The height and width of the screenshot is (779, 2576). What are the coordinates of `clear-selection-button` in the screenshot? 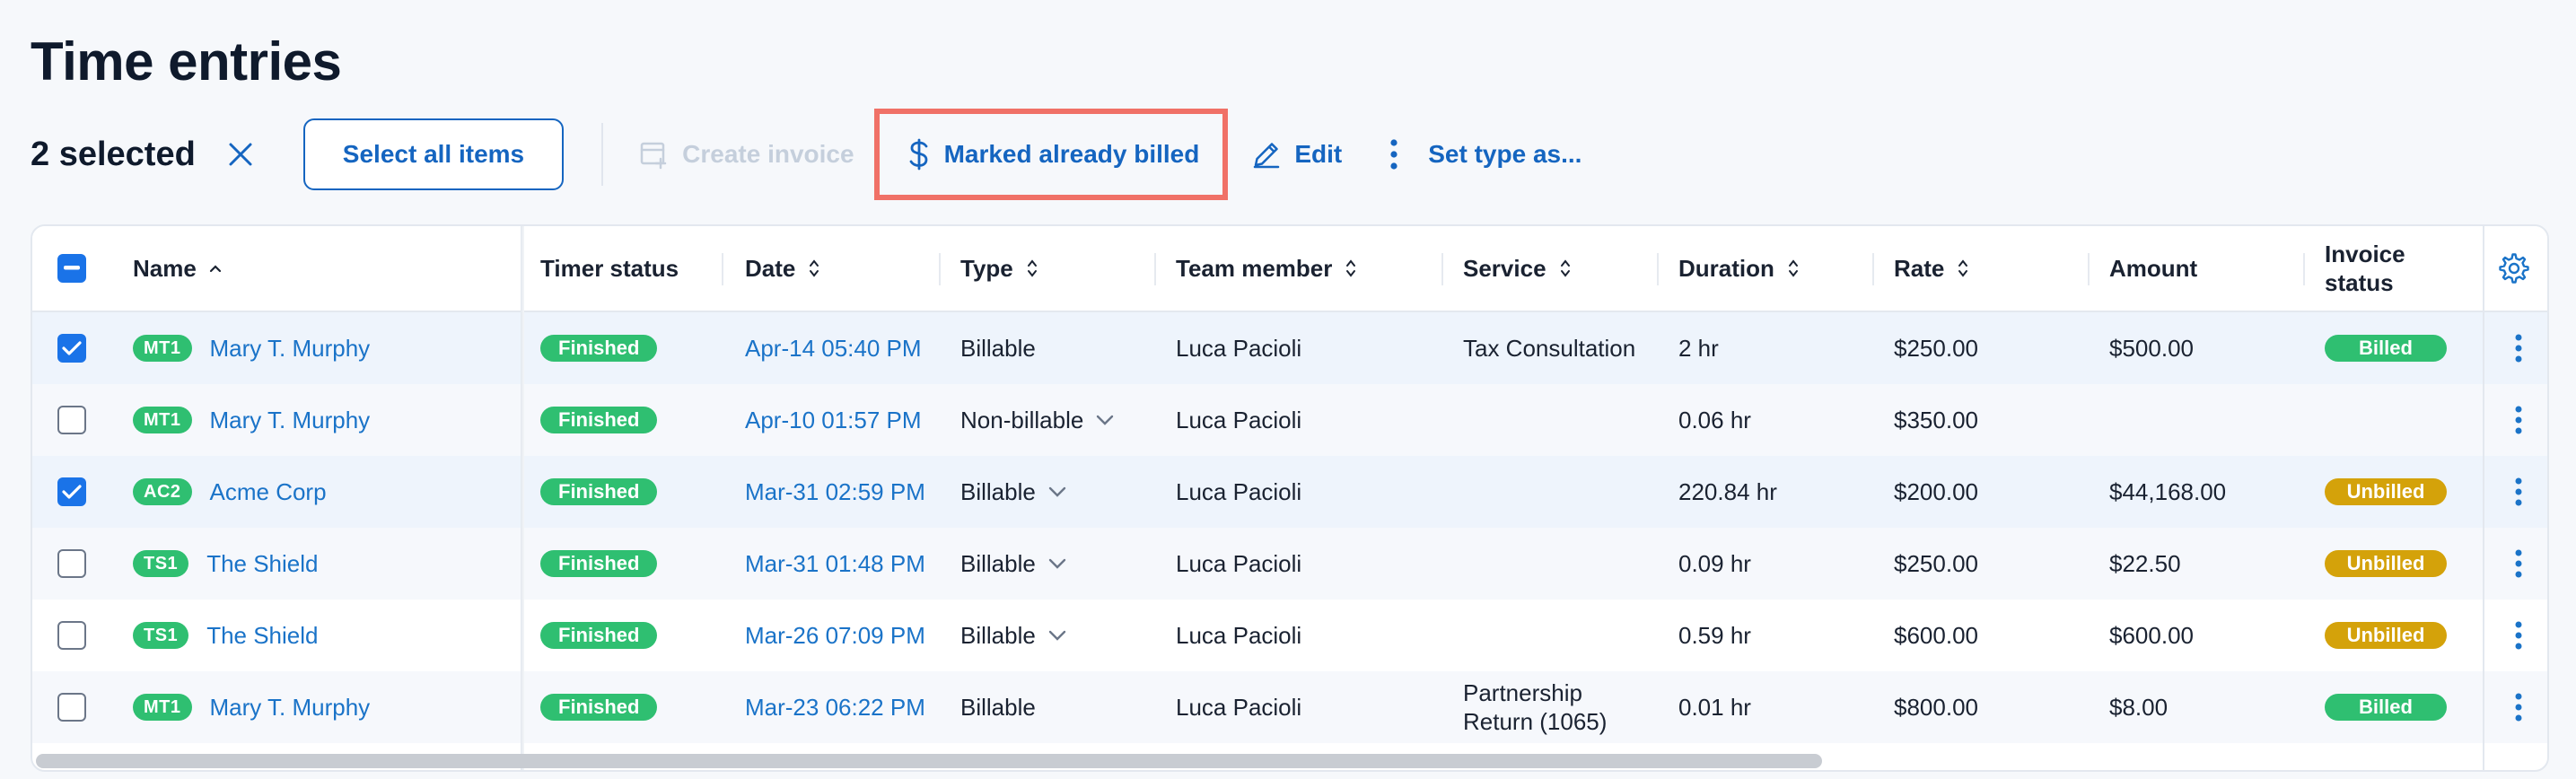 It's located at (240, 154).